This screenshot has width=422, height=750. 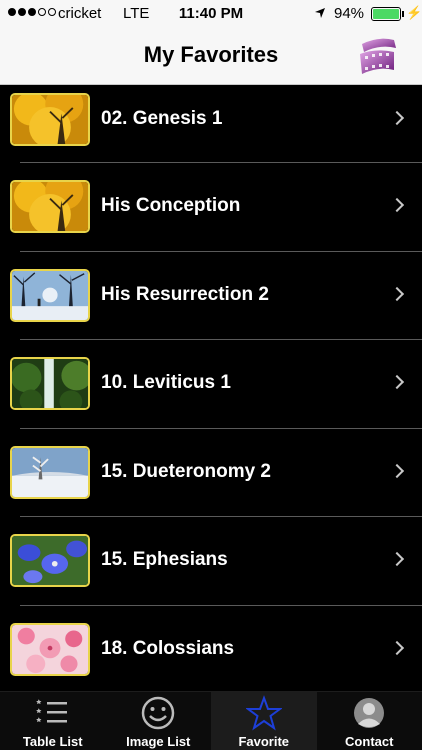 I want to click on status-bar: cricket LTE 11:40 PM 94% ⚡, so click(x=211, y=14).